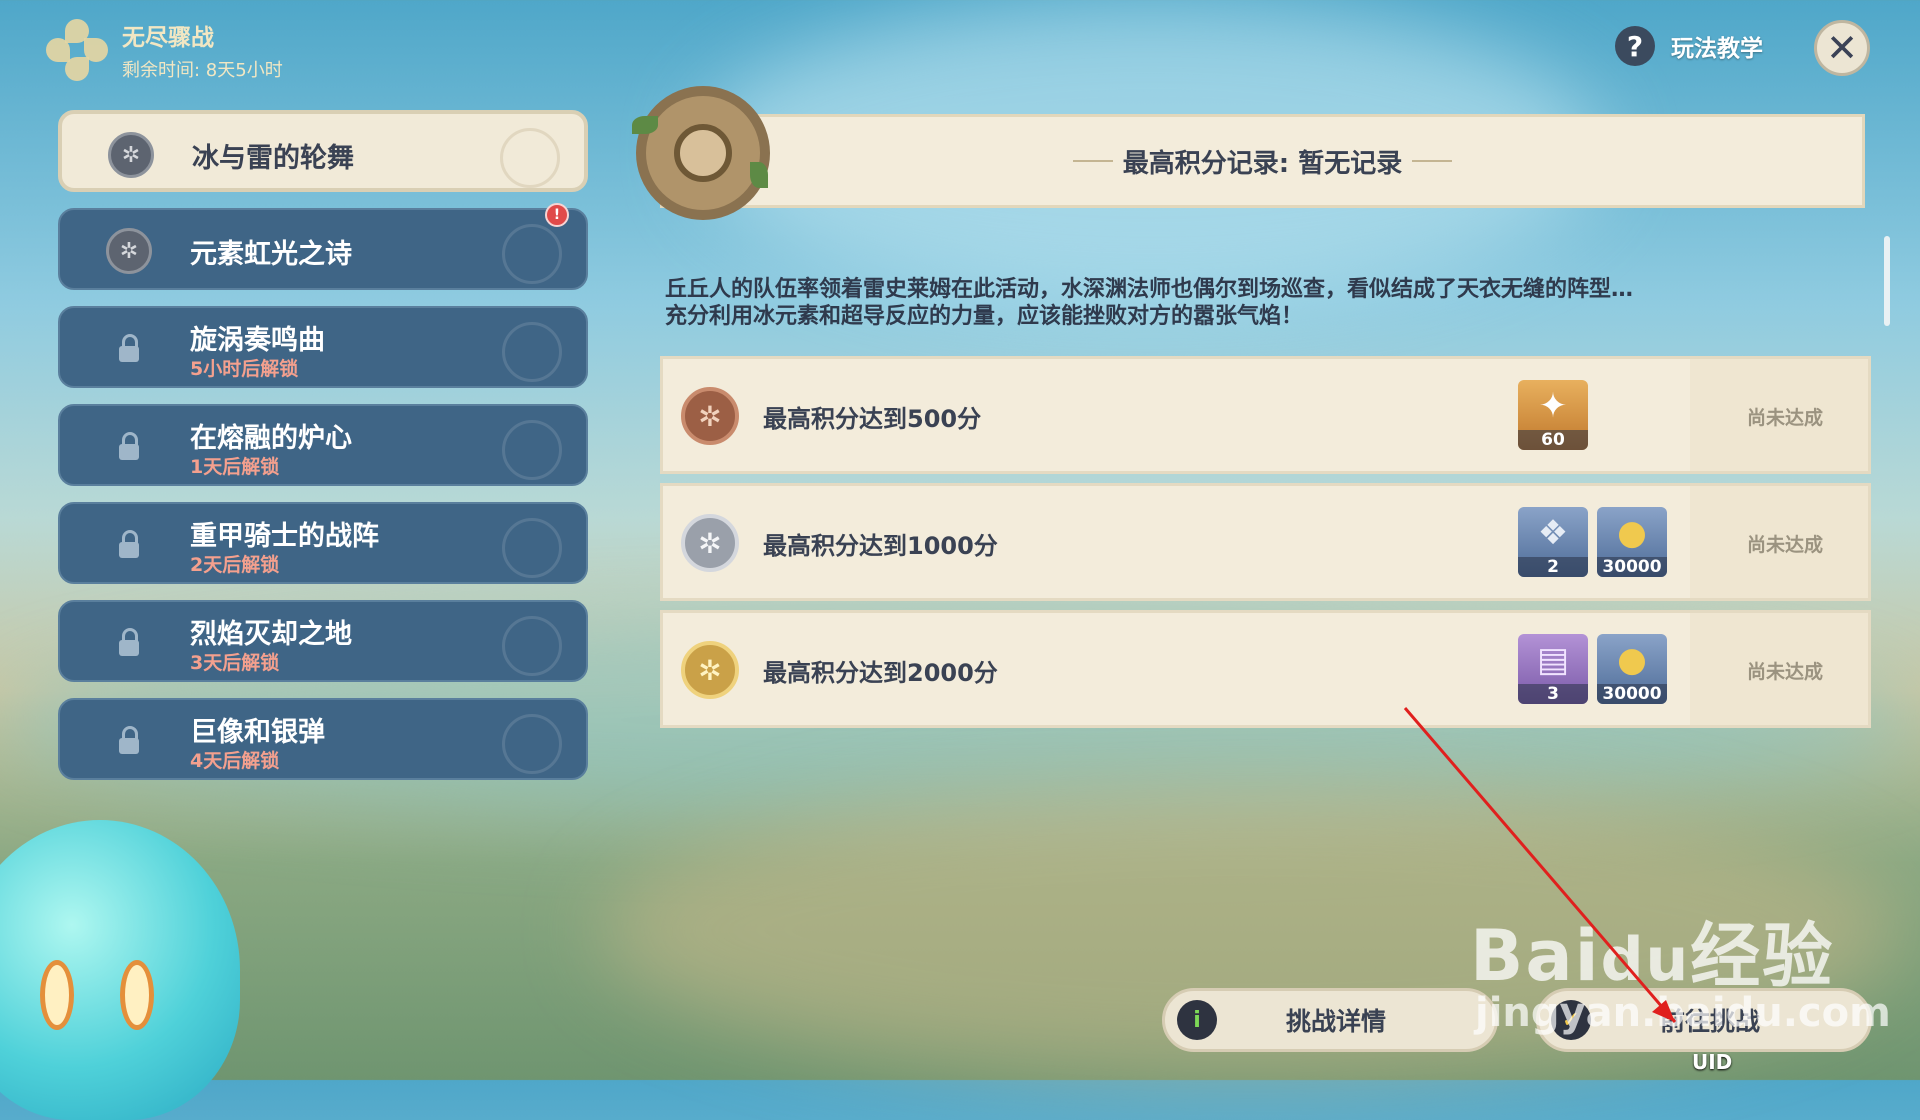 The height and width of the screenshot is (1120, 1920). Describe the element at coordinates (1712, 1062) in the screenshot. I see `uid-label: UID` at that location.